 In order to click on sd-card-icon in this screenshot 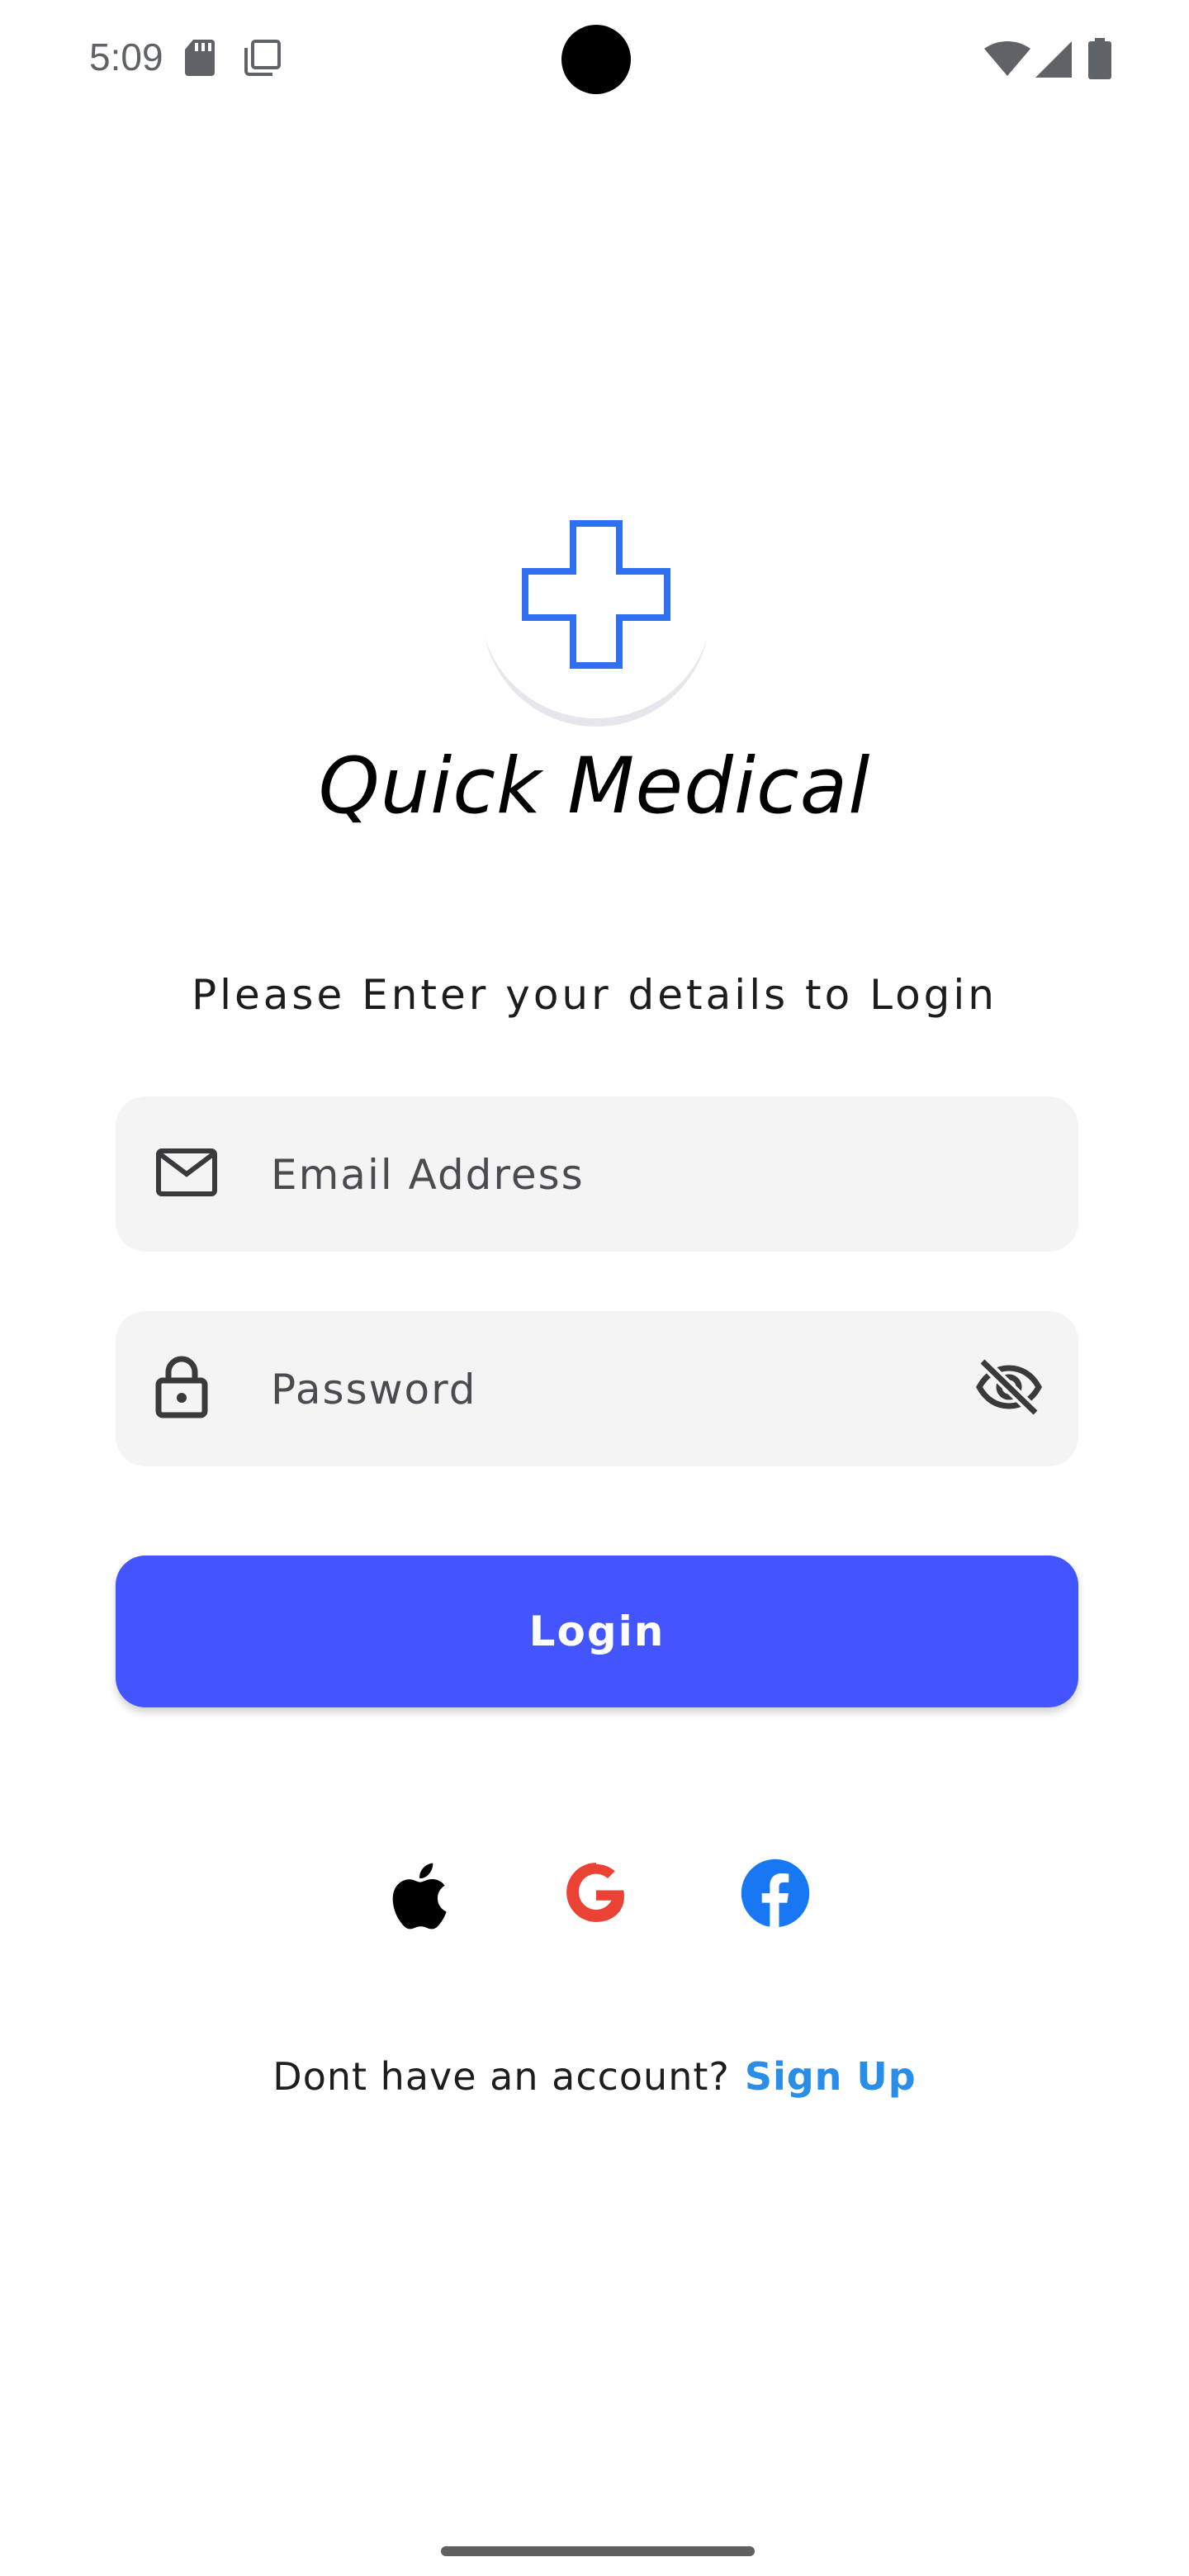, I will do `click(200, 59)`.